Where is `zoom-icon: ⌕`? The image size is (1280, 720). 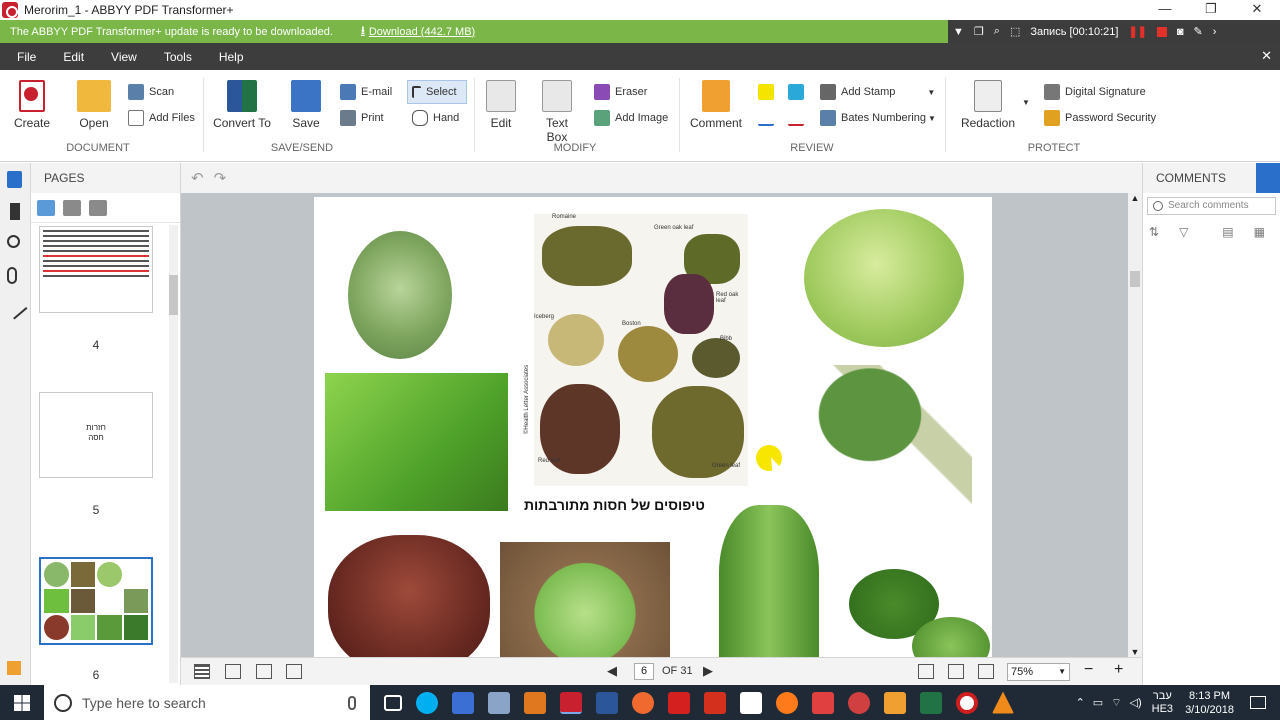
zoom-icon: ⌕ is located at coordinates (997, 31).